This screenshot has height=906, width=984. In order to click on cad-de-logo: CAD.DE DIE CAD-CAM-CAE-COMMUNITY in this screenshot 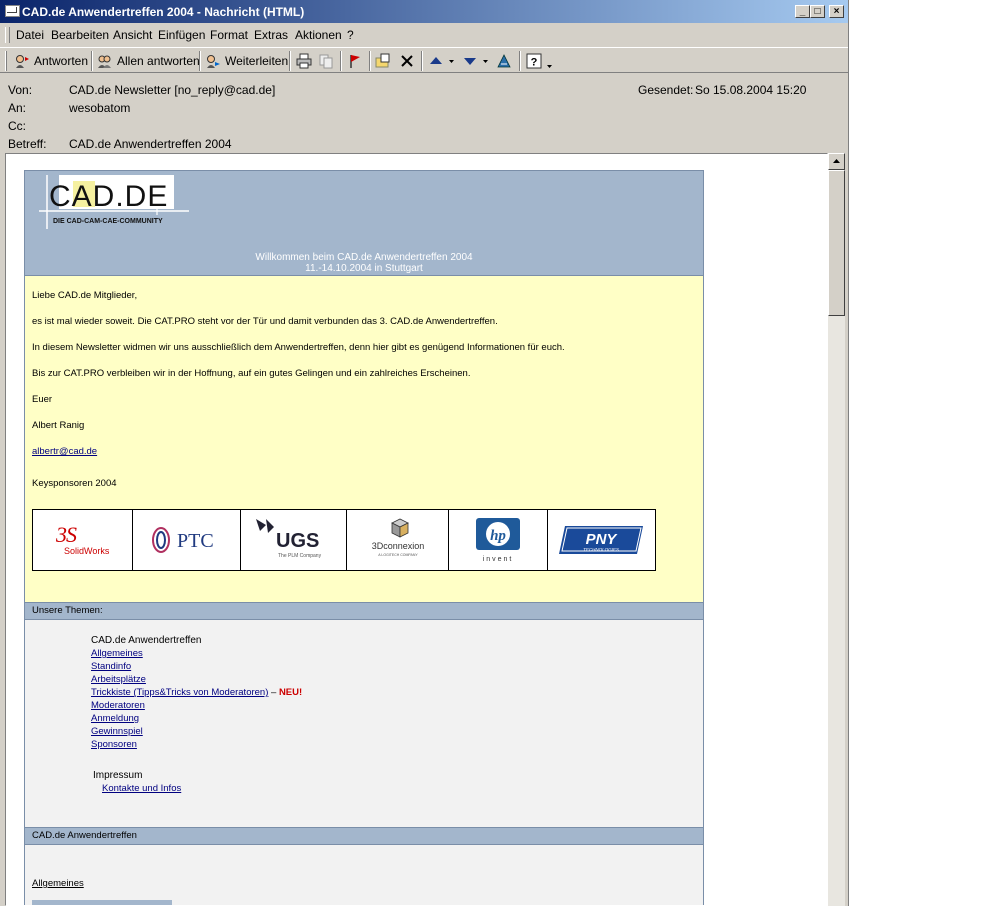, I will do `click(116, 202)`.